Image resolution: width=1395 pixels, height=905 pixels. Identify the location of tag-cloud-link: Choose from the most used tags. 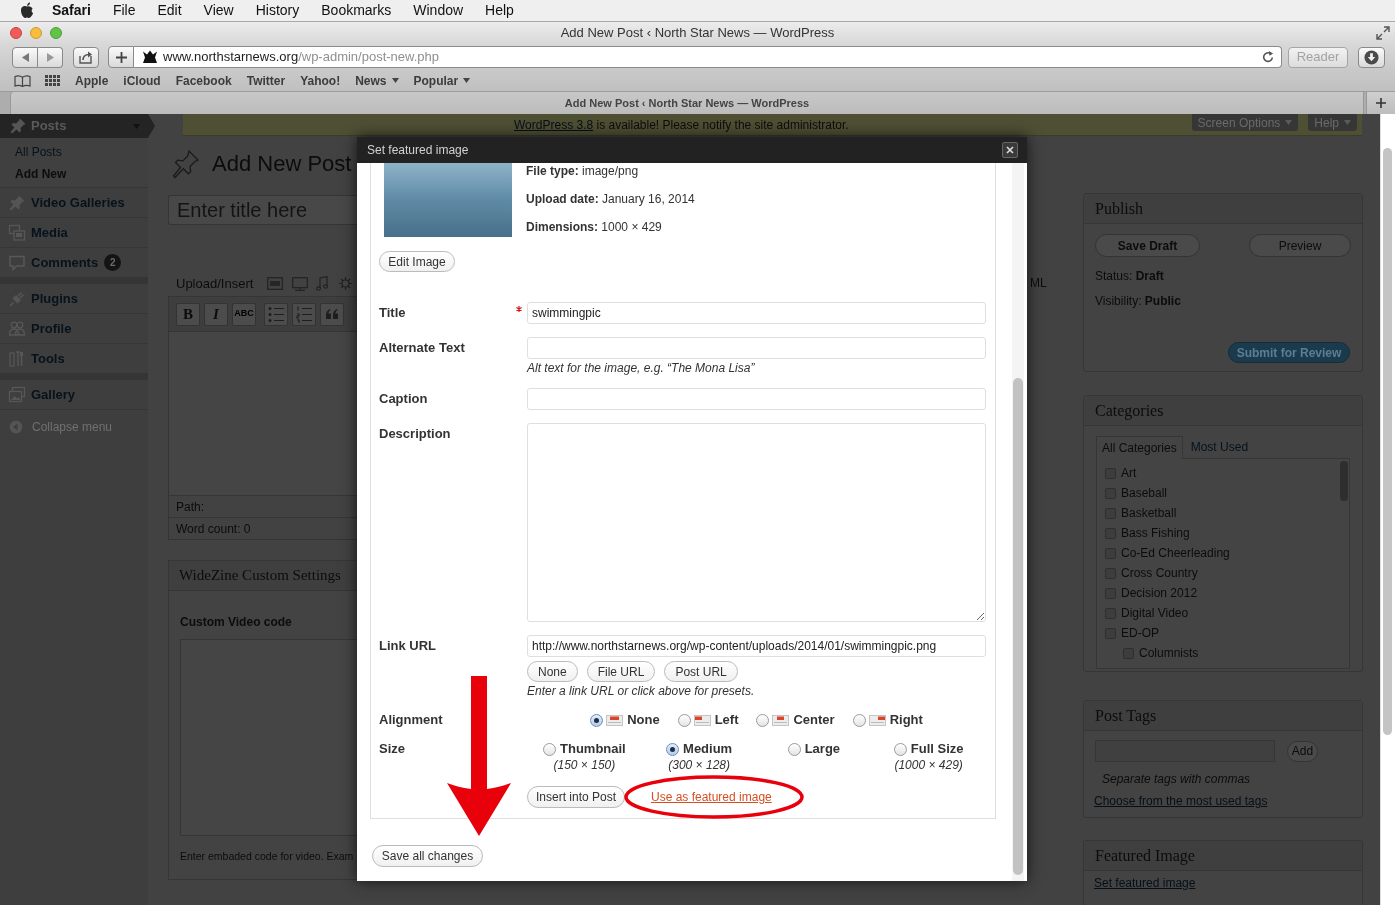
(1181, 801).